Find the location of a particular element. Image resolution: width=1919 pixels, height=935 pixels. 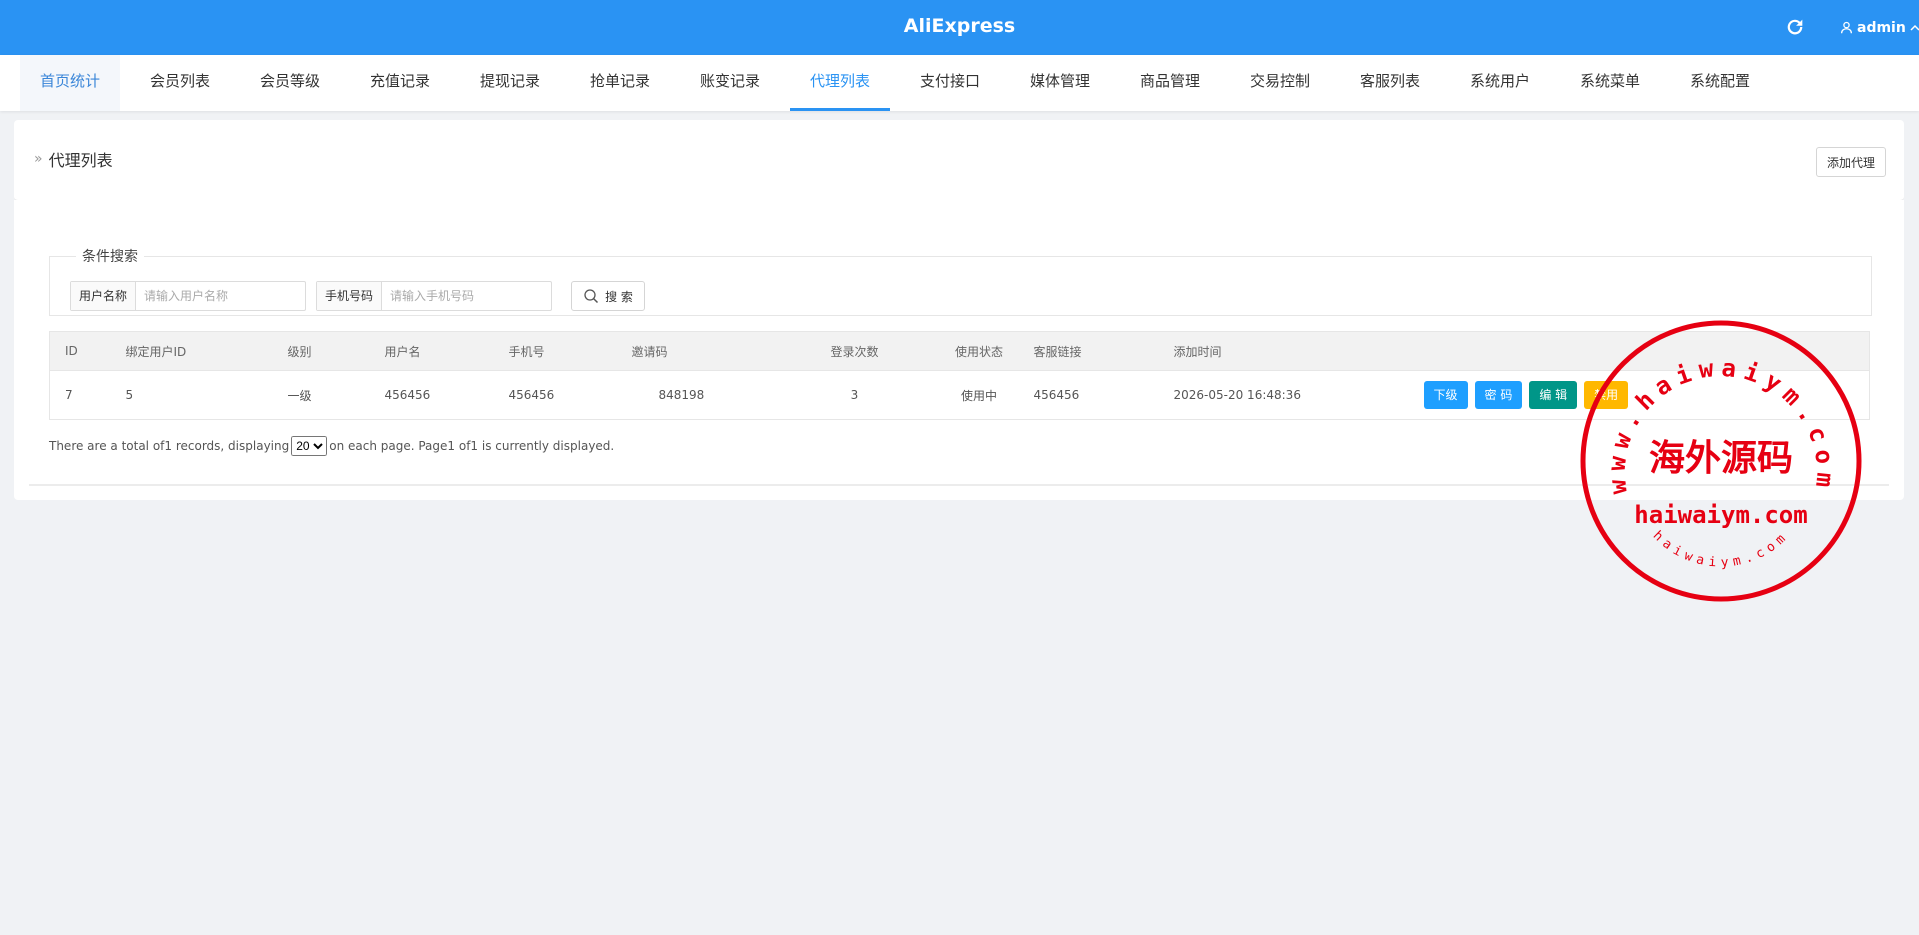

tab-member-level: 会员等级 is located at coordinates (290, 83).